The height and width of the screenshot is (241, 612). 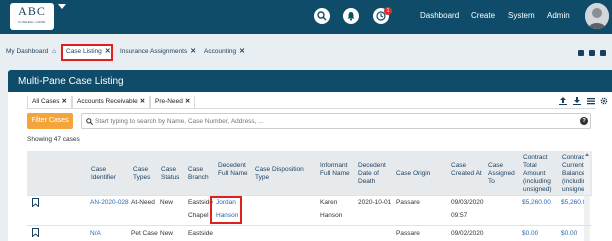 I want to click on nav-dashboard: Dashboard, so click(x=439, y=15).